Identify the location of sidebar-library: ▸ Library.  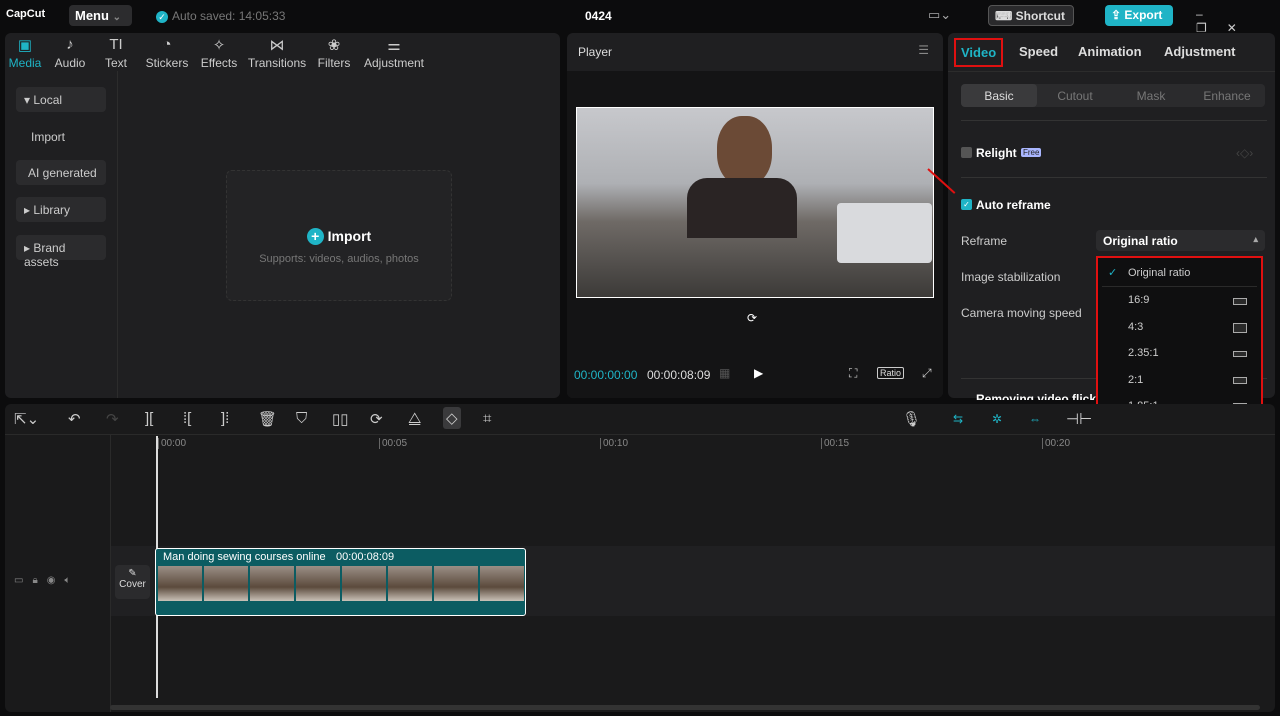
(61, 209).